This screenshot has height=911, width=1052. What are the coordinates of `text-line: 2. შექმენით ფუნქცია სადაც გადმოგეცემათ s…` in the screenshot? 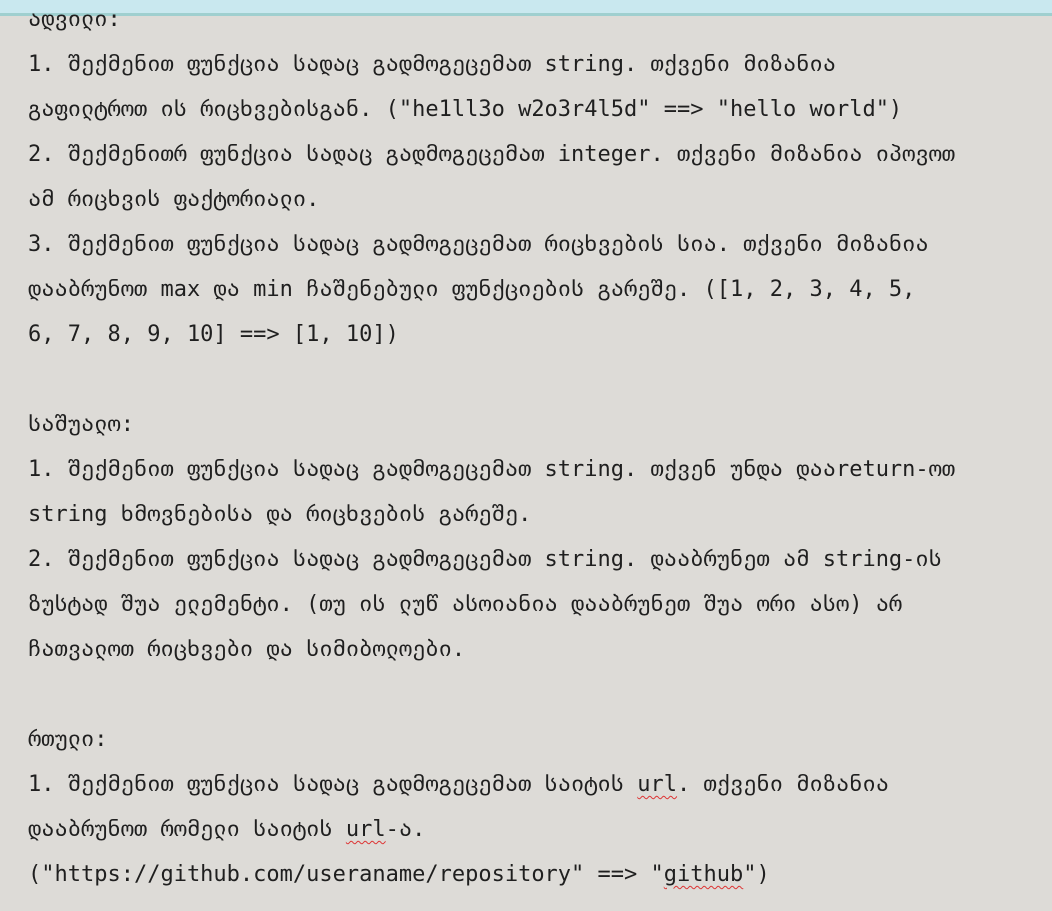 It's located at (485, 559).